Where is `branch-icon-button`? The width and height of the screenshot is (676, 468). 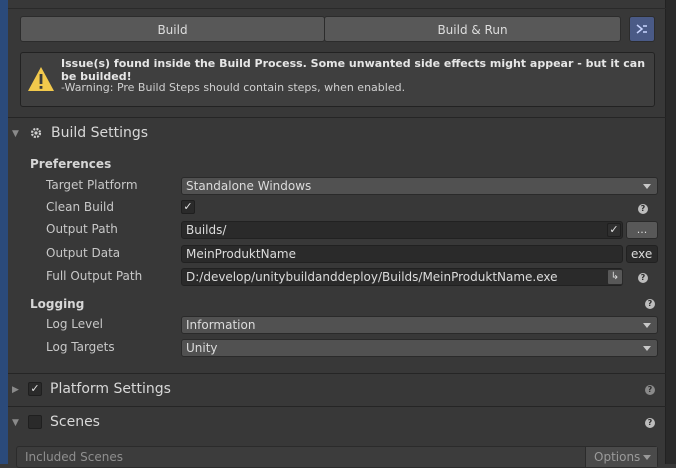 branch-icon-button is located at coordinates (642, 29).